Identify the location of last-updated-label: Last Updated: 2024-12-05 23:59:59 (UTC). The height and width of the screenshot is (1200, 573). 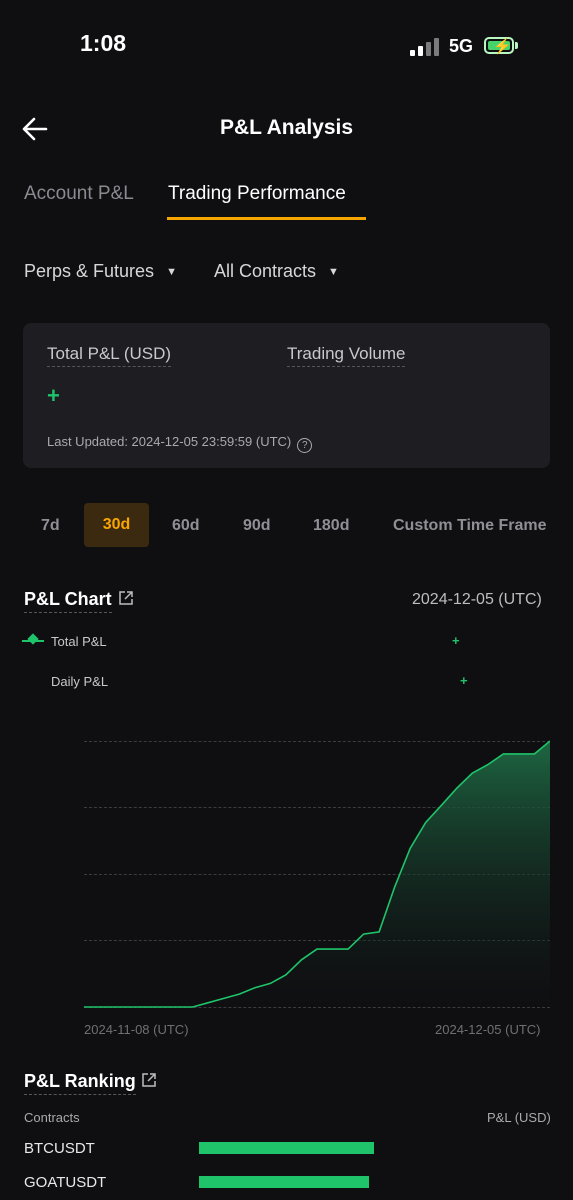
(169, 441).